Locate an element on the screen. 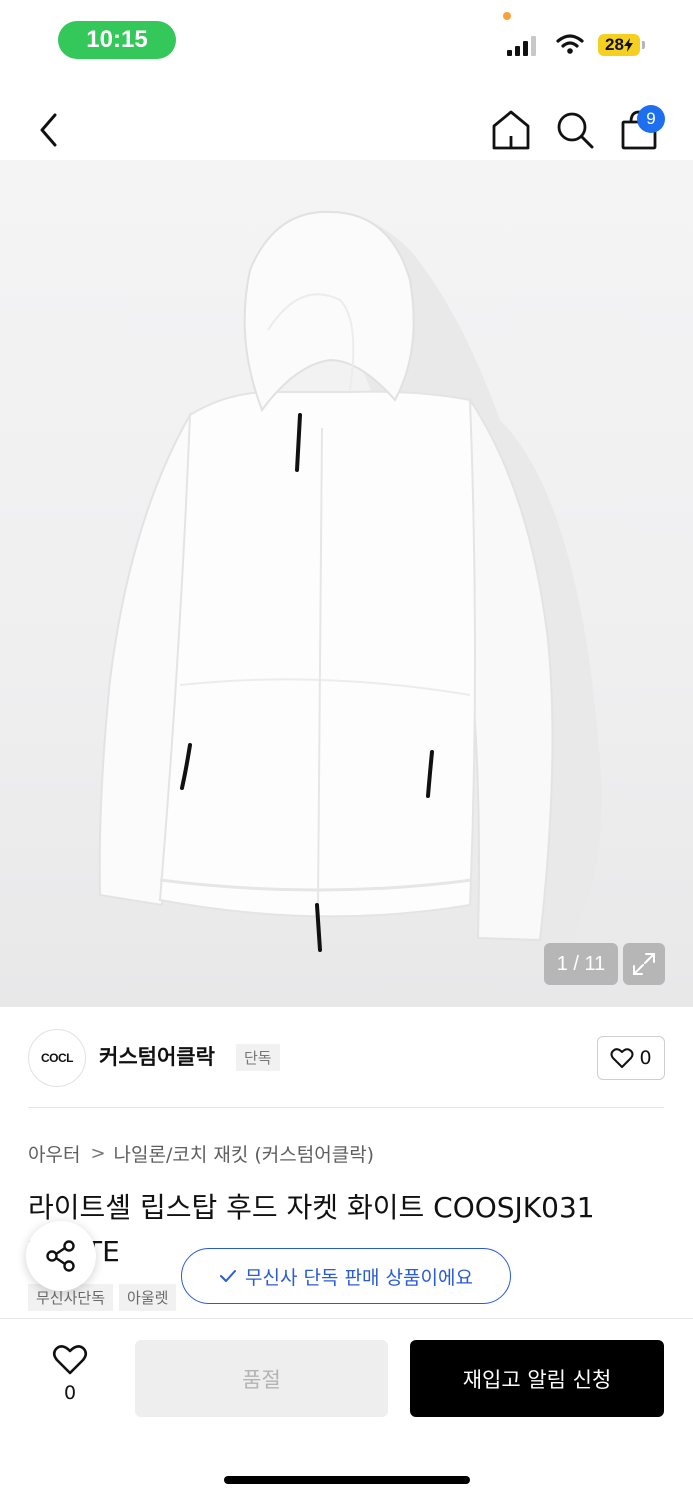  bottom-bar-divider is located at coordinates (346, 1318).